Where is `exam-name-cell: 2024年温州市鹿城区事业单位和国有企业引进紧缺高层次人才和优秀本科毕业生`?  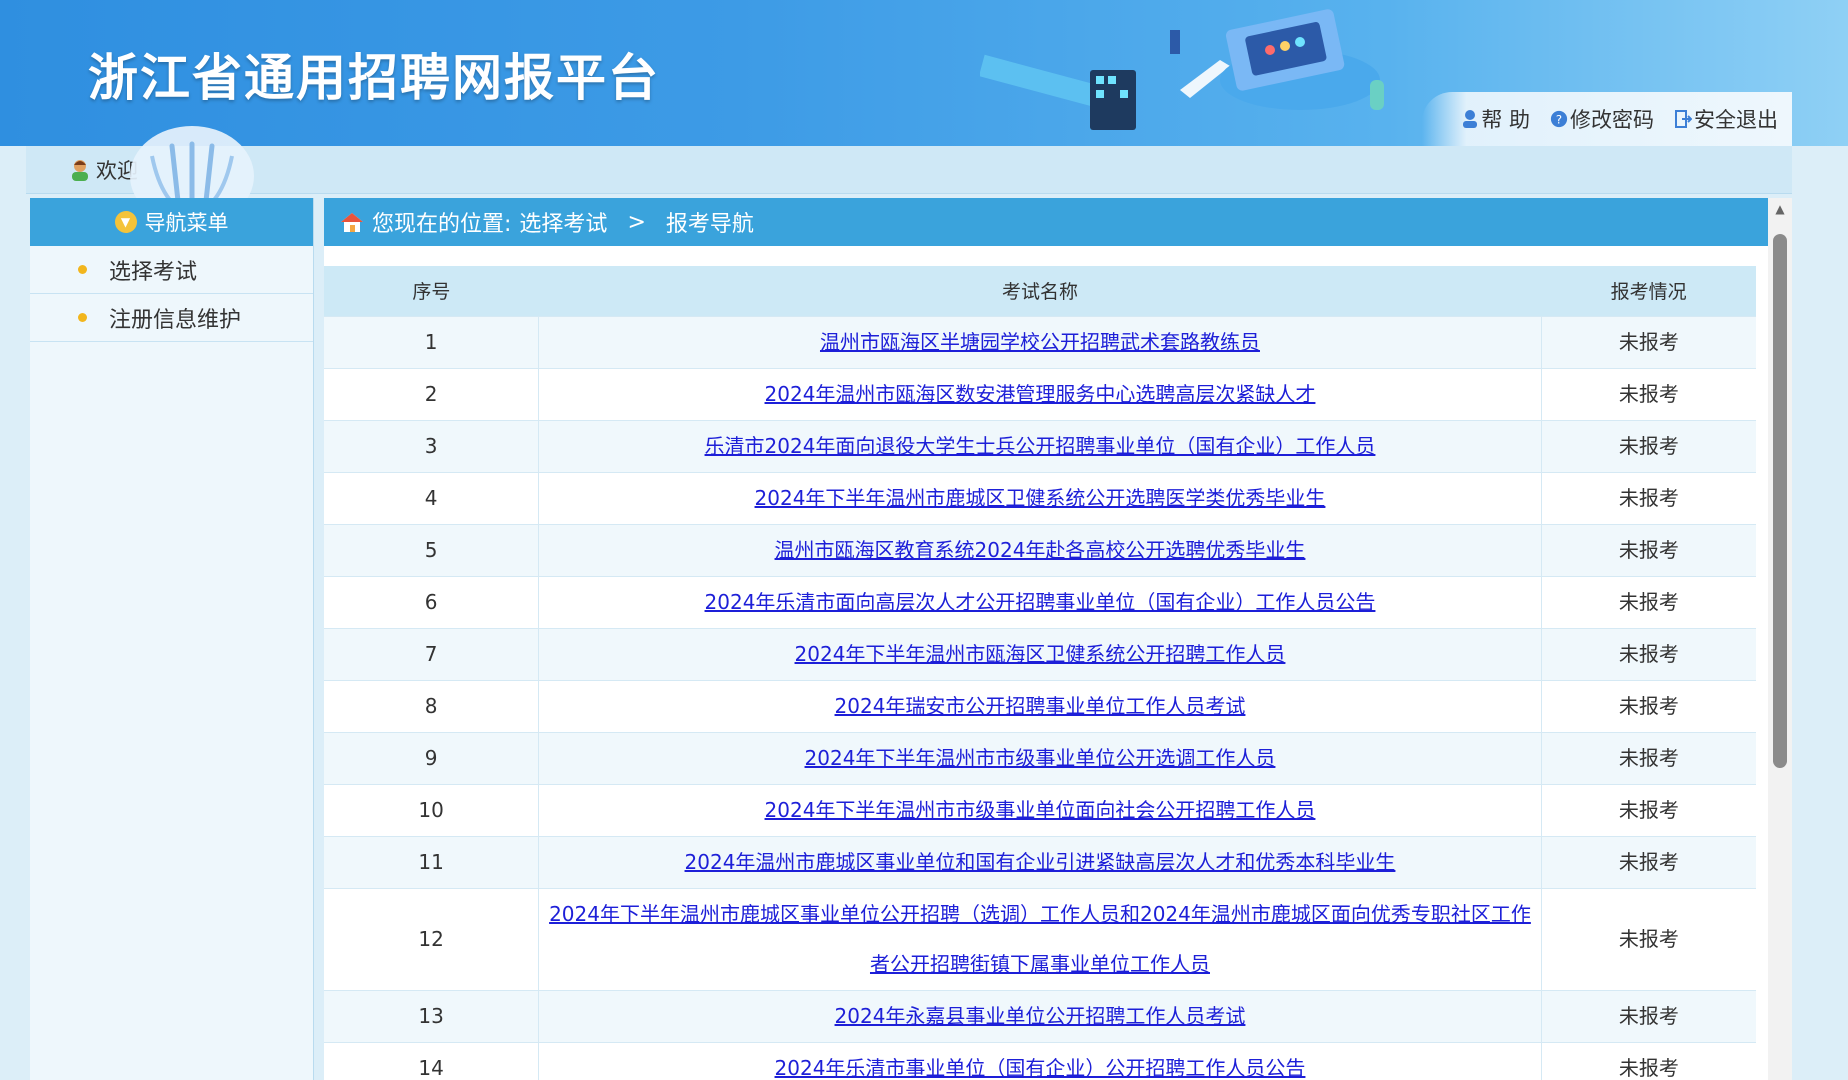 exam-name-cell: 2024年温州市鹿城区事业单位和国有企业引进紧缺高层次人才和优秀本科毕业生 is located at coordinates (1040, 861).